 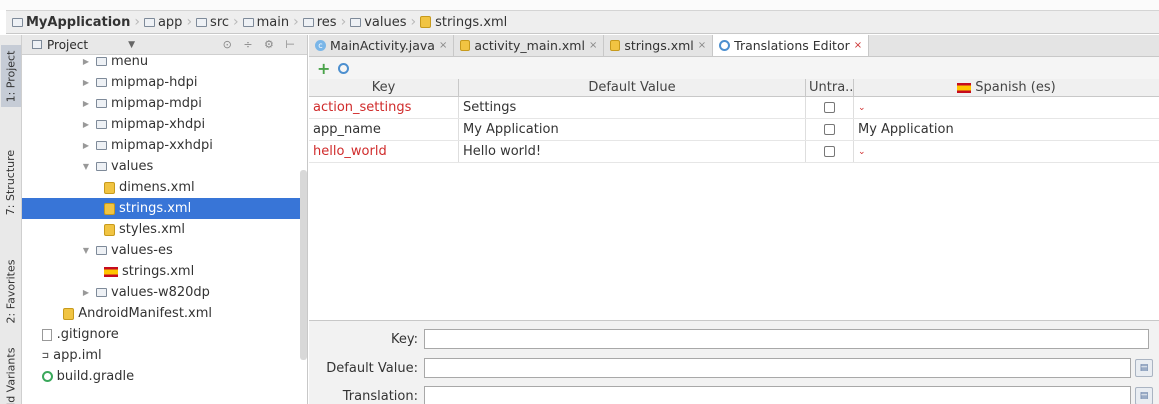 I want to click on column-header-key: Key, so click(x=384, y=87).